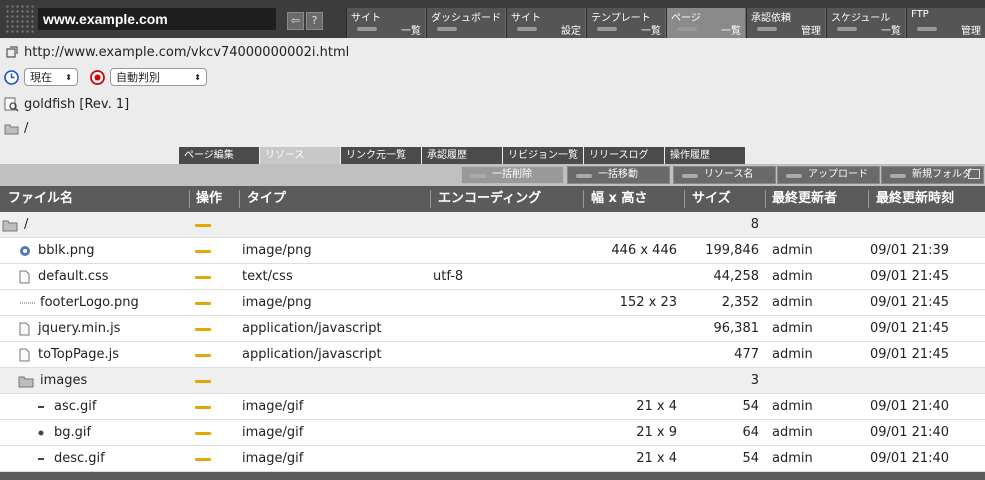 The height and width of the screenshot is (480, 985). What do you see at coordinates (462, 155) in the screenshot?
I see `tab: 承認履歴` at bounding box center [462, 155].